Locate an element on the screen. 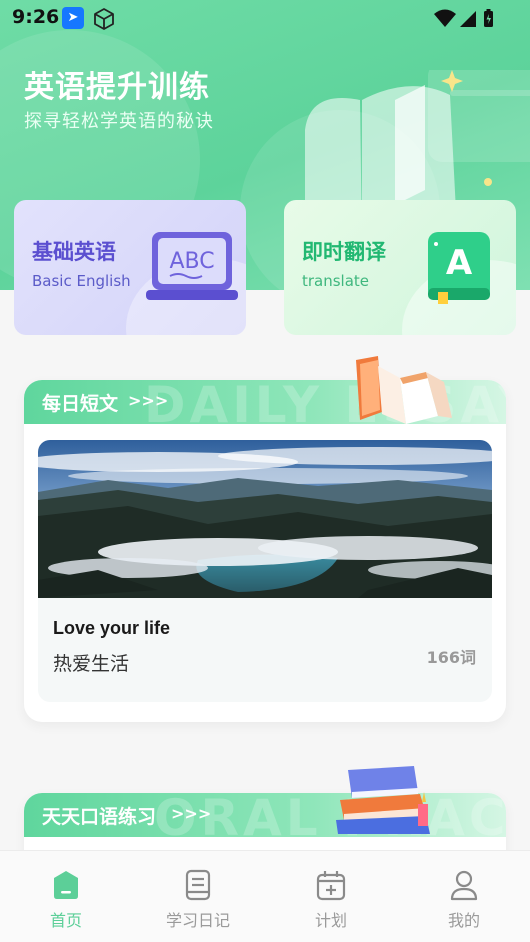 This screenshot has height=942, width=530. status-indicators is located at coordinates (463, 18).